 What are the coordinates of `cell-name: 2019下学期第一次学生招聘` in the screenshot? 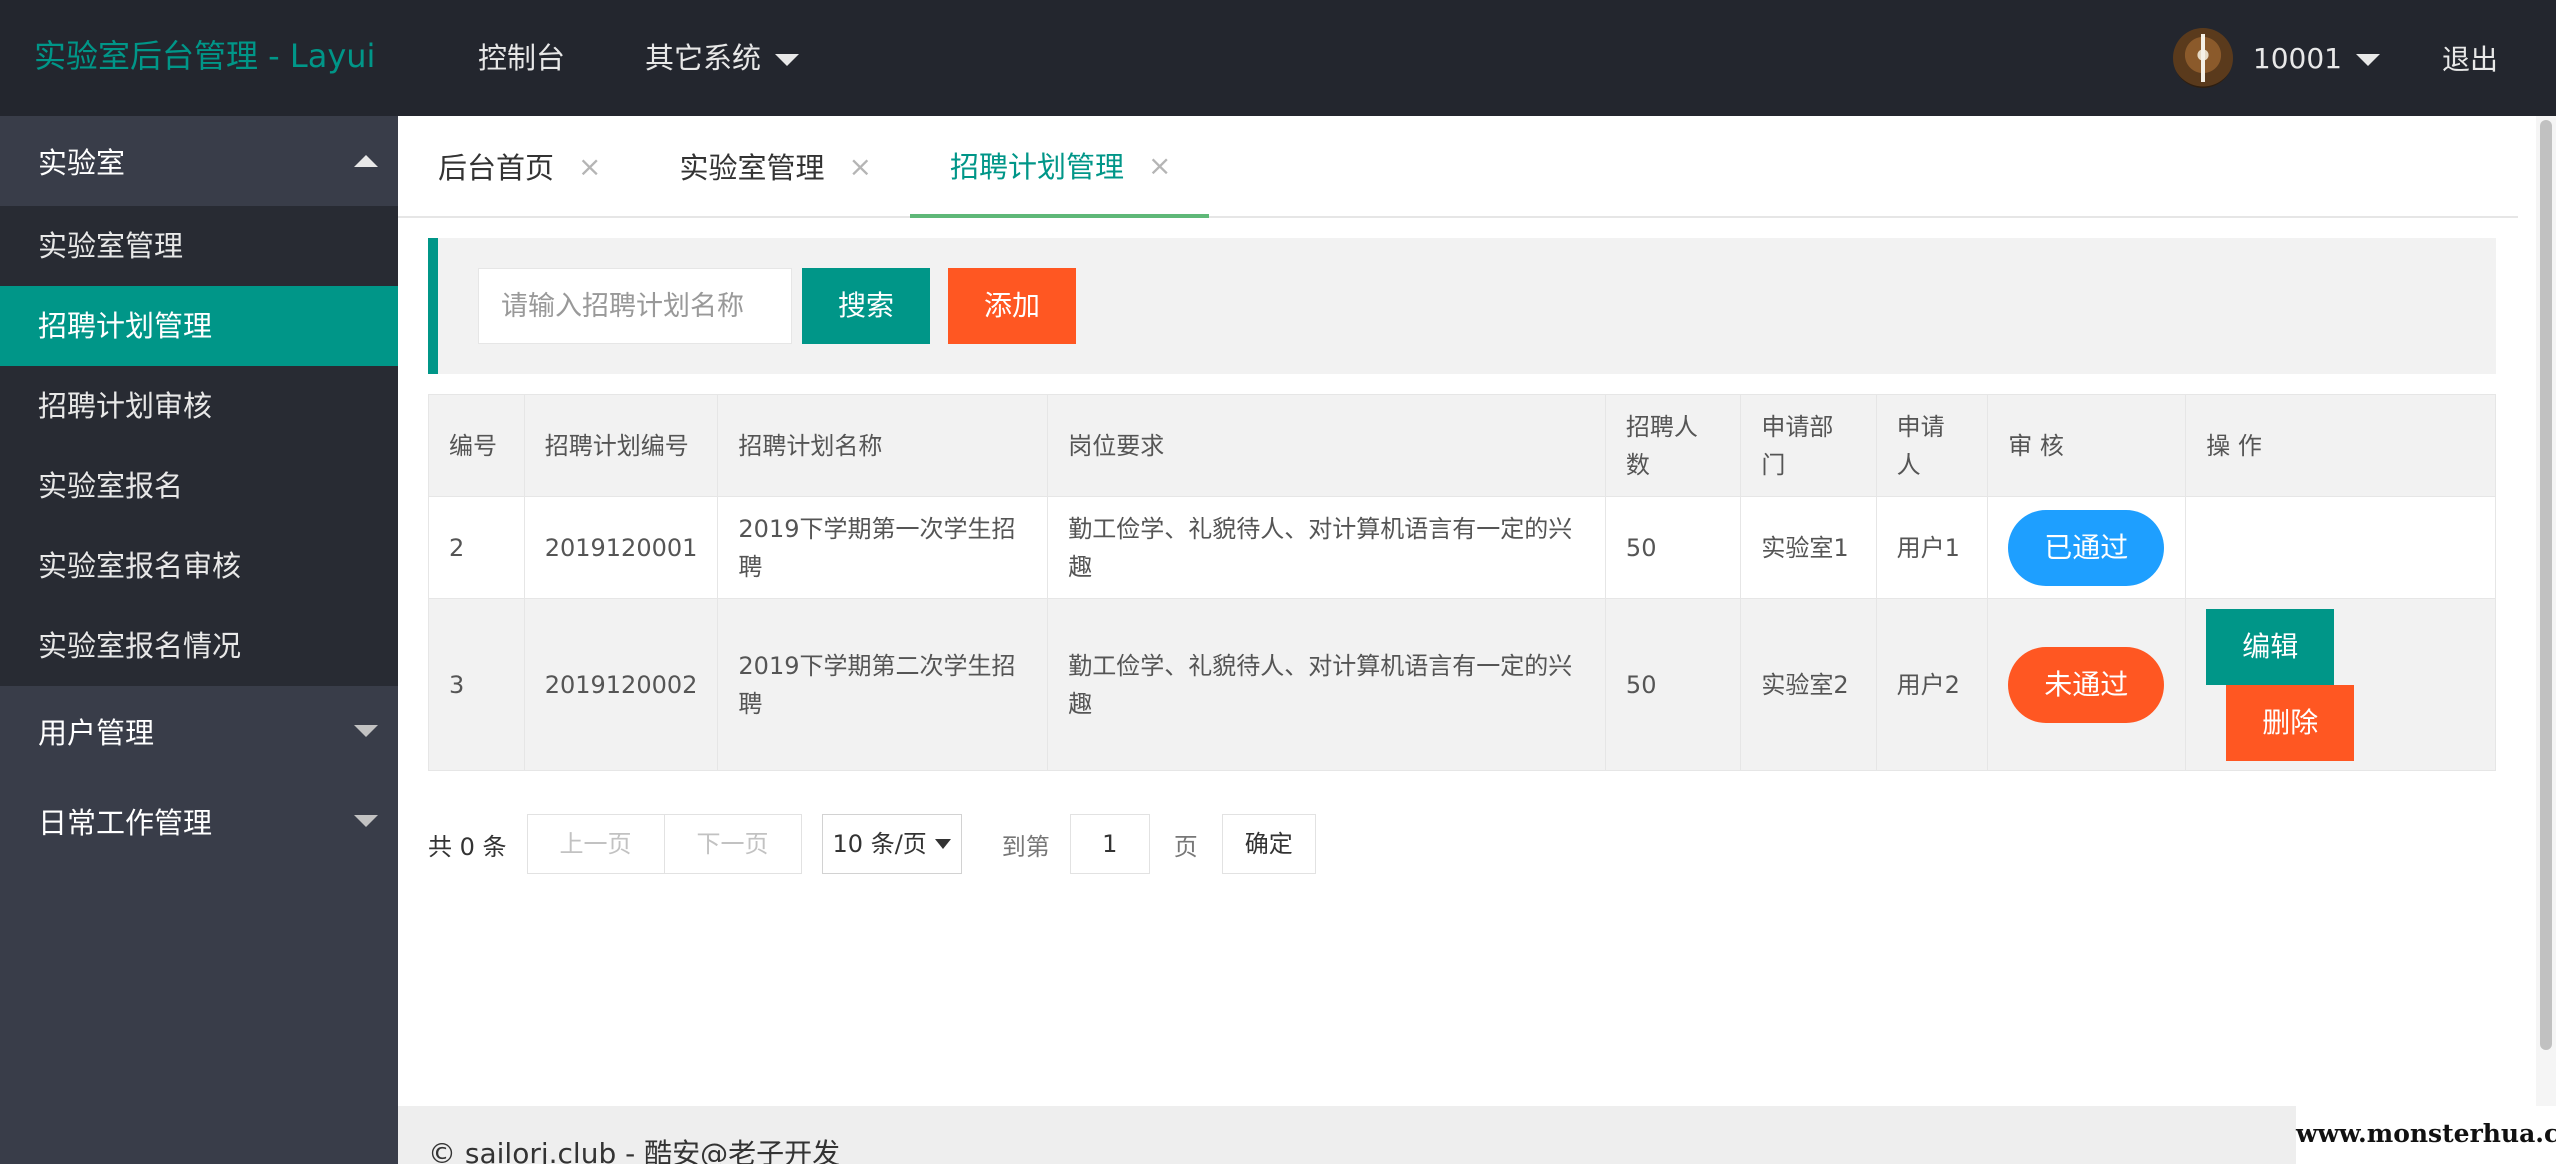 It's located at (883, 547).